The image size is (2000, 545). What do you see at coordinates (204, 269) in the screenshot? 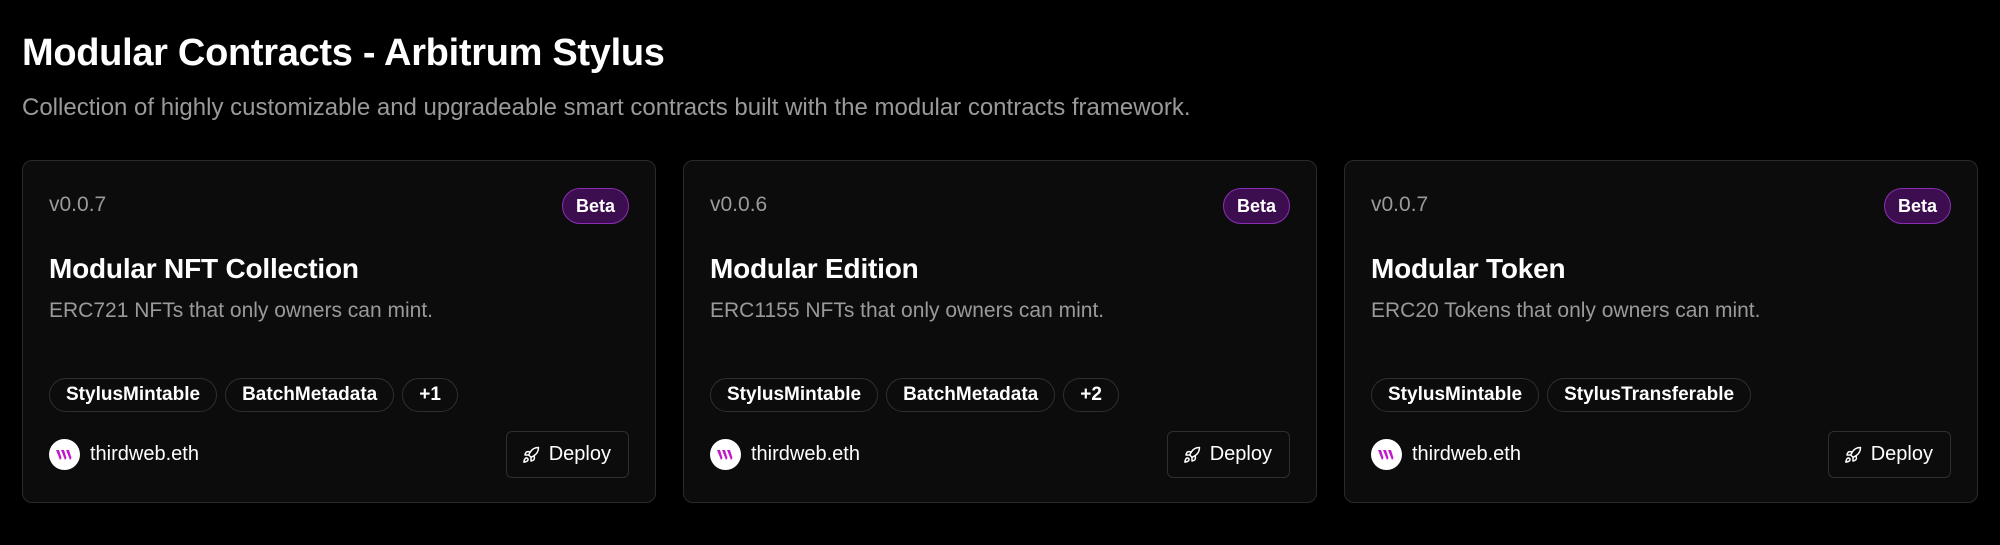
I see `contract-title: Modular NFT Collection` at bounding box center [204, 269].